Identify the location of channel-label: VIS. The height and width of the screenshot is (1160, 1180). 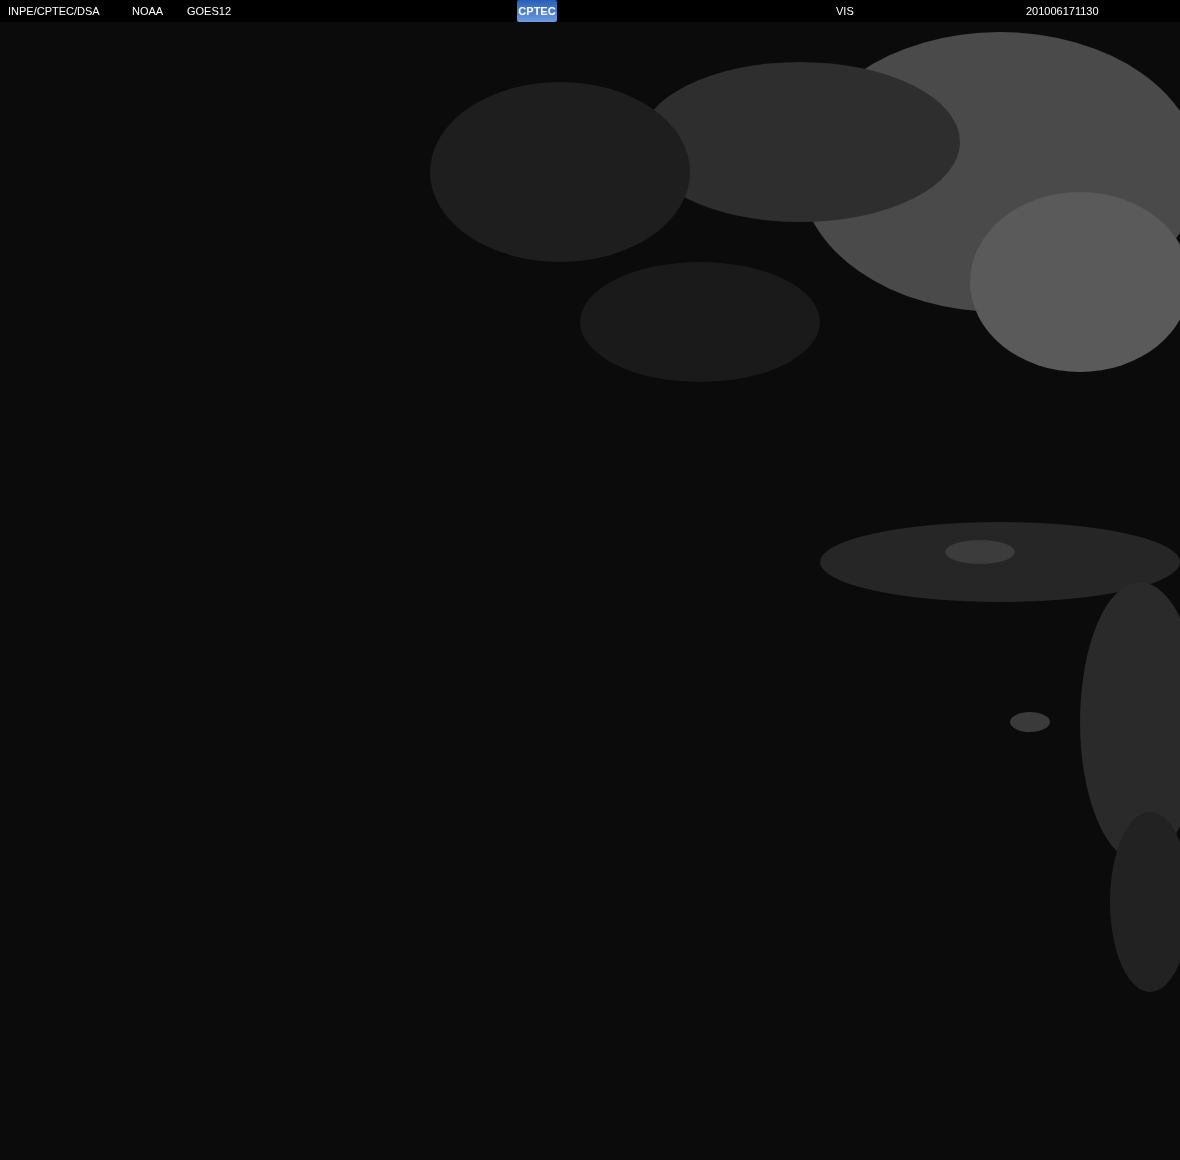
(845, 11).